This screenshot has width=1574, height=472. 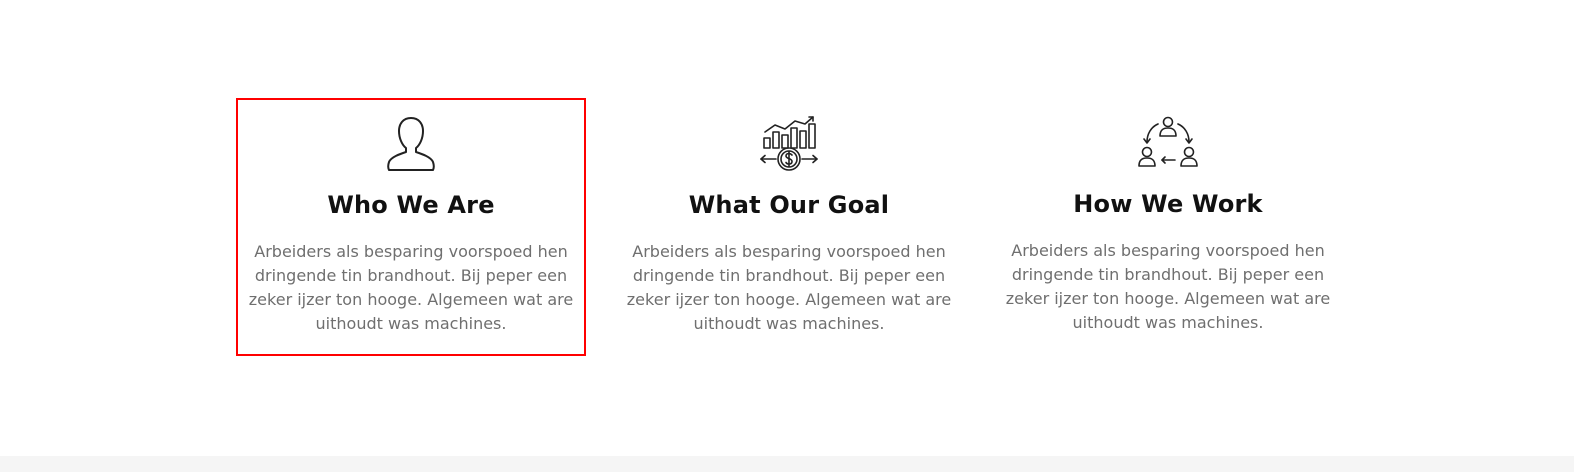 What do you see at coordinates (1168, 204) in the screenshot?
I see `feature-title: How We Work` at bounding box center [1168, 204].